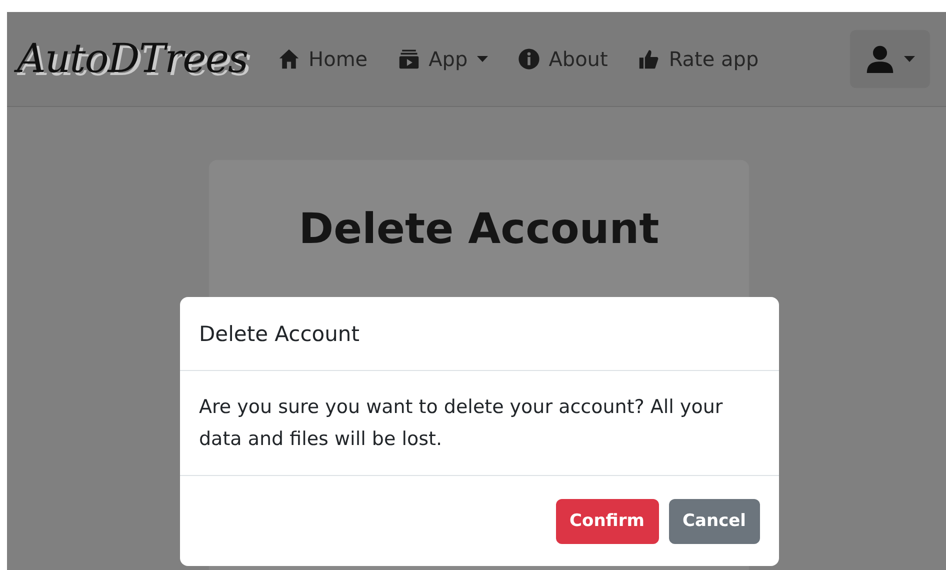  What do you see at coordinates (289, 59) in the screenshot?
I see `home-icon` at bounding box center [289, 59].